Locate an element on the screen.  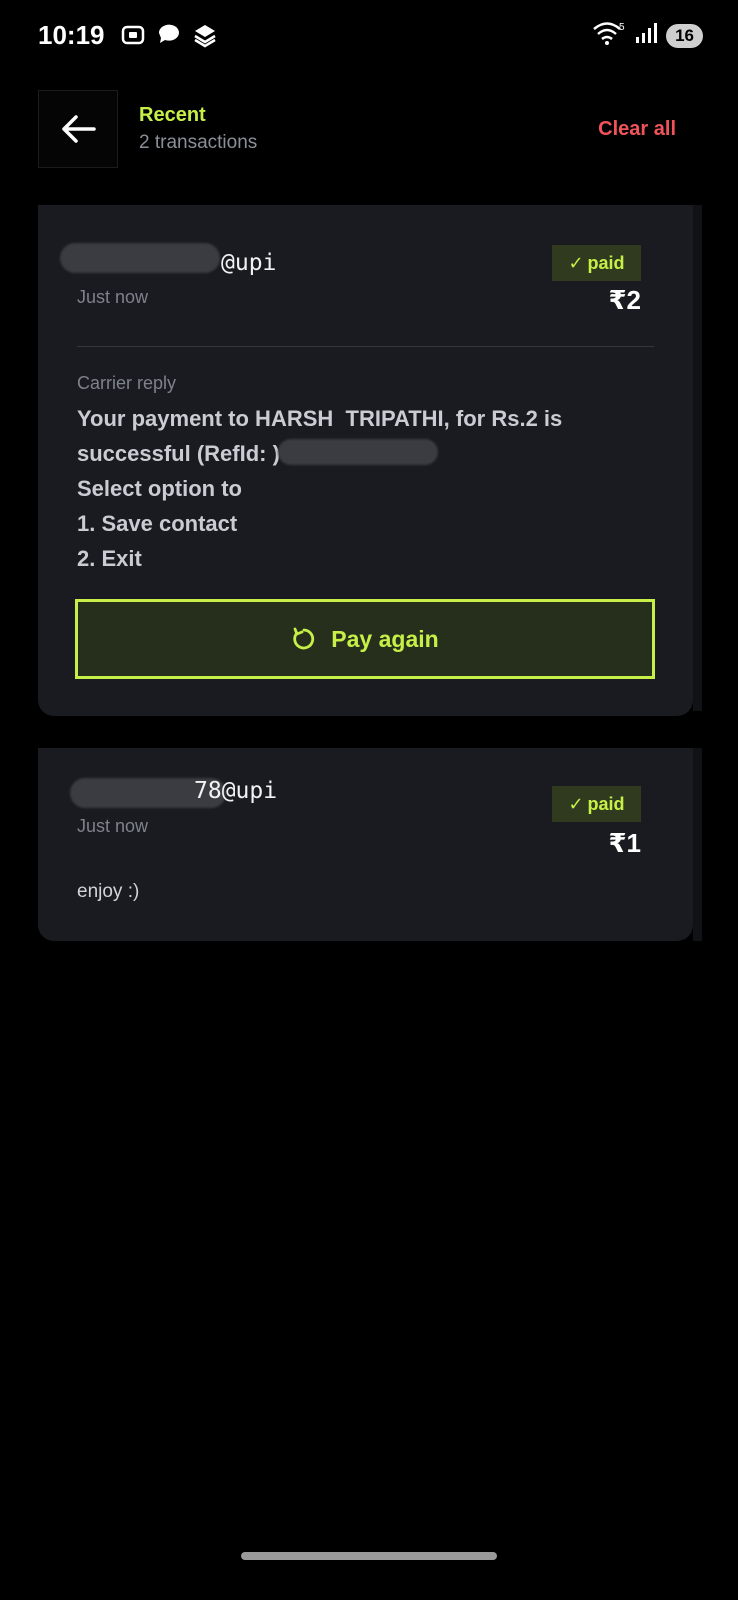
refresh-icon is located at coordinates (304, 638).